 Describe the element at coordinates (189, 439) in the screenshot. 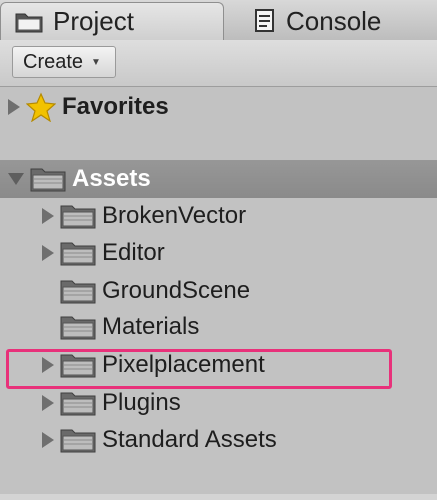

I see `folder-label: Standard Assets` at that location.